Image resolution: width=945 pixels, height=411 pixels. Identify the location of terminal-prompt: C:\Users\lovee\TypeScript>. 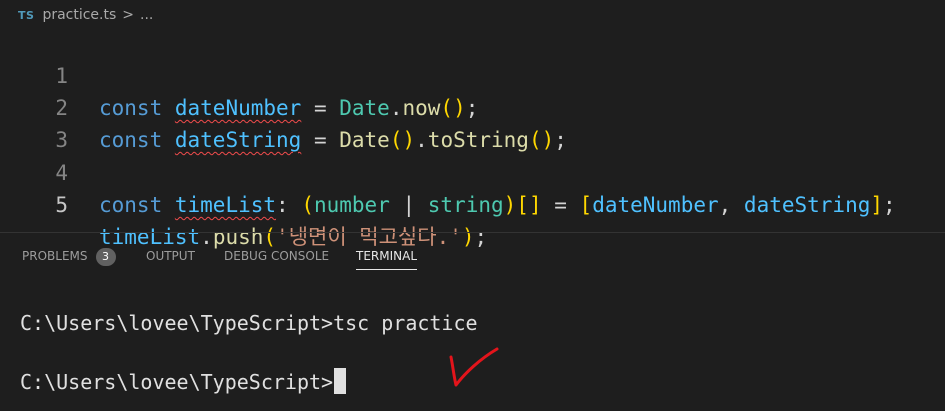
(177, 382).